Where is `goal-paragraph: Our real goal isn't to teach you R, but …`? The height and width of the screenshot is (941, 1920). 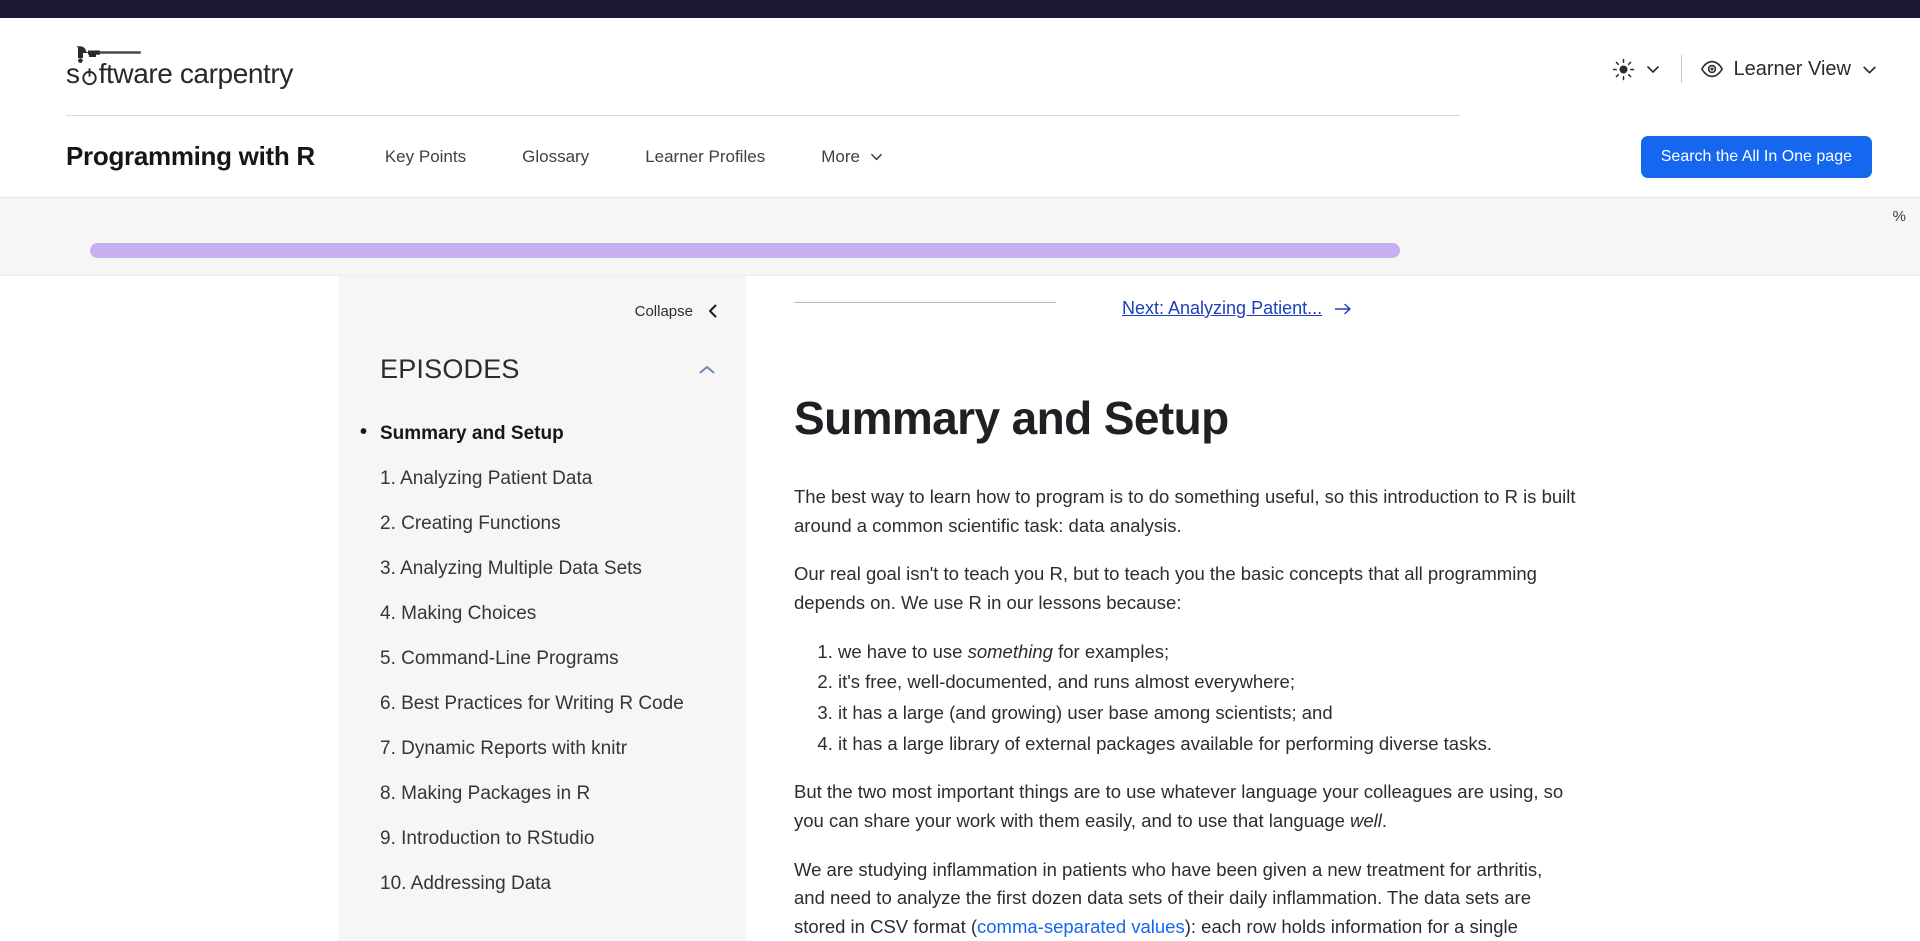
goal-paragraph: Our real goal isn't to teach you R, but … is located at coordinates (1165, 588).